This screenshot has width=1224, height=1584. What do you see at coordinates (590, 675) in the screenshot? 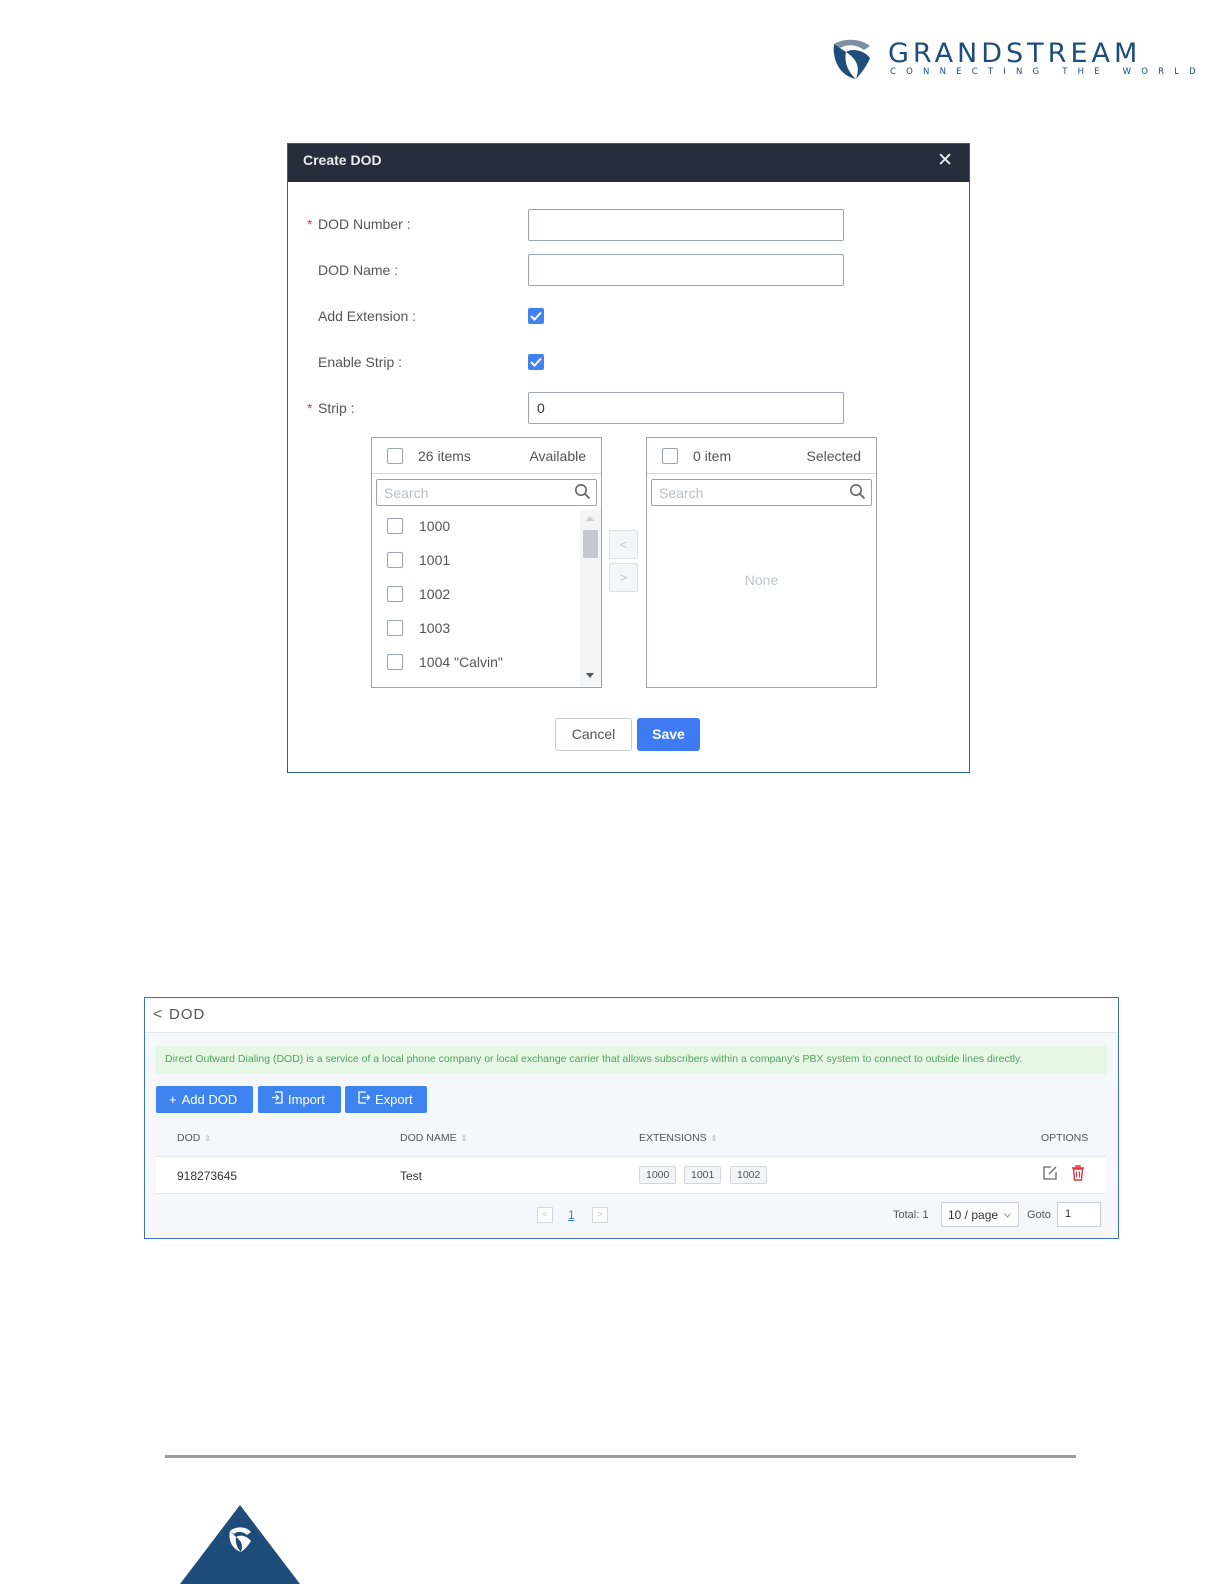
I see `scroll-down-icon` at bounding box center [590, 675].